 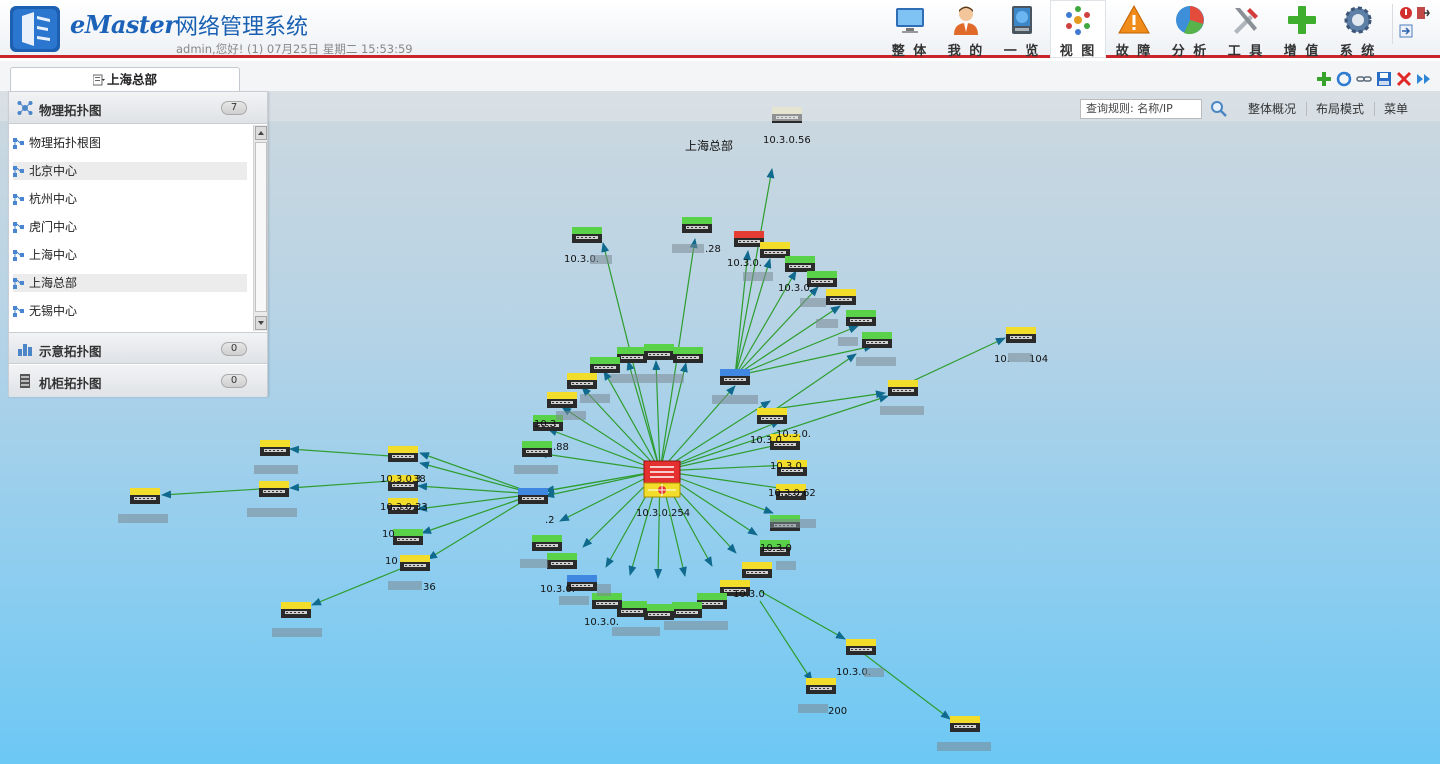 I want to click on menu-link: 菜单, so click(x=1396, y=108).